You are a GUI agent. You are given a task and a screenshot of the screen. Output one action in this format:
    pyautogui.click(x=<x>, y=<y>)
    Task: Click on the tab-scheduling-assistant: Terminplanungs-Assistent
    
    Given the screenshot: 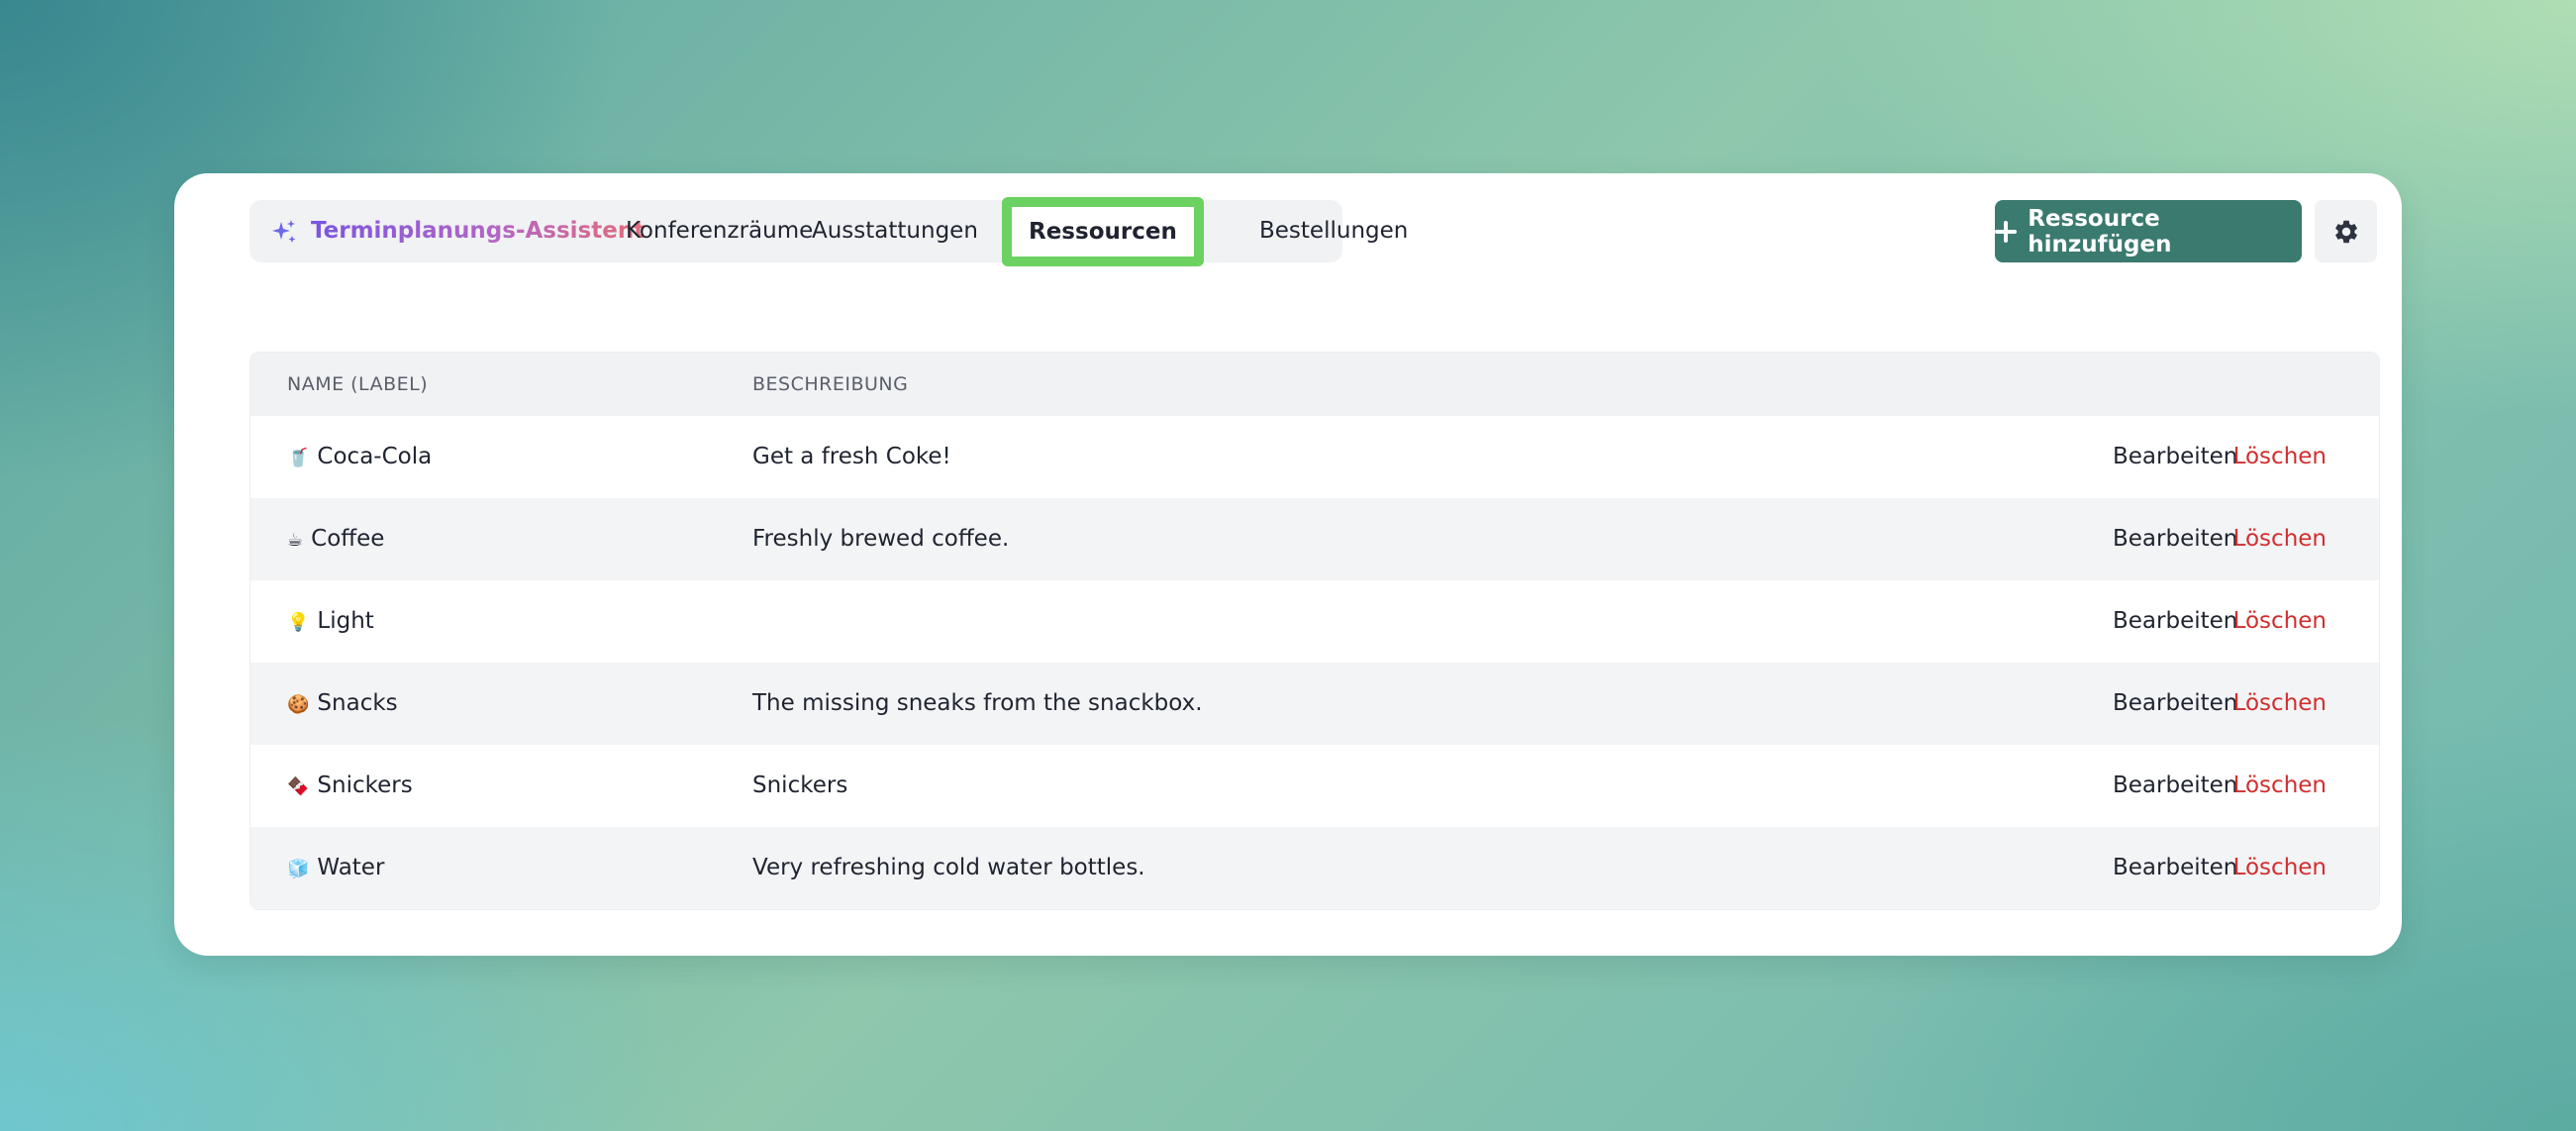 What is the action you would take?
    pyautogui.click(x=457, y=231)
    